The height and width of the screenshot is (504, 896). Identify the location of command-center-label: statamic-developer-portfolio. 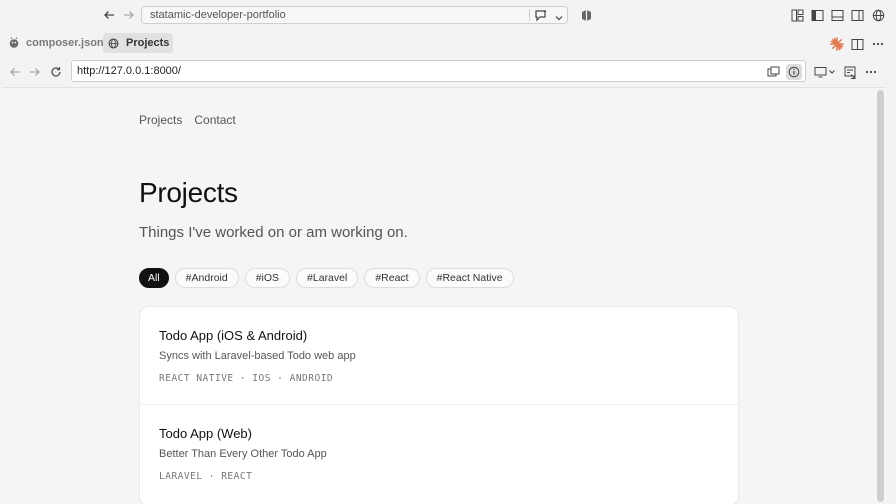
(218, 15).